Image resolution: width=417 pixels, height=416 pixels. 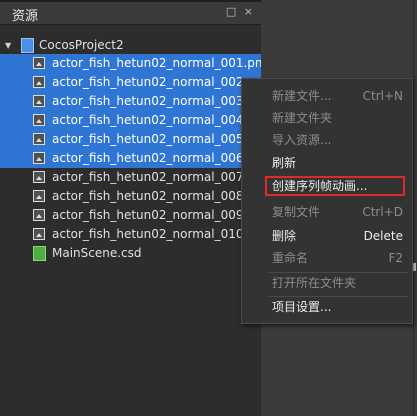 I want to click on file-row: actor_fish_hetun02_normal_010., so click(x=130, y=234).